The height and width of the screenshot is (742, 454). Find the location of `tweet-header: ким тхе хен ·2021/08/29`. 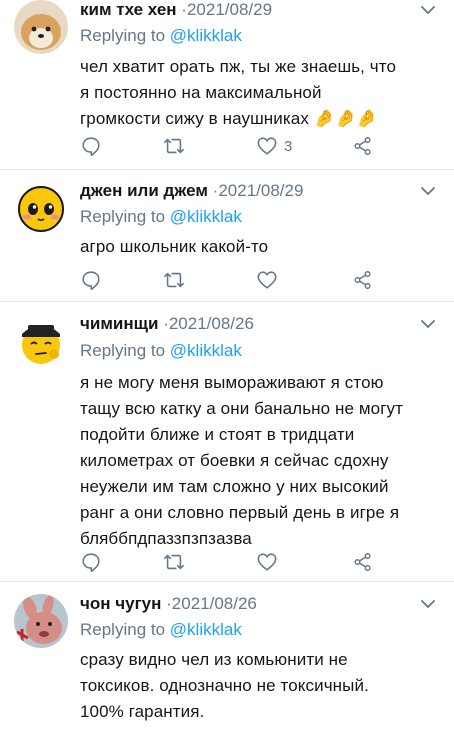

tweet-header: ким тхе хен ·2021/08/29 is located at coordinates (176, 10).